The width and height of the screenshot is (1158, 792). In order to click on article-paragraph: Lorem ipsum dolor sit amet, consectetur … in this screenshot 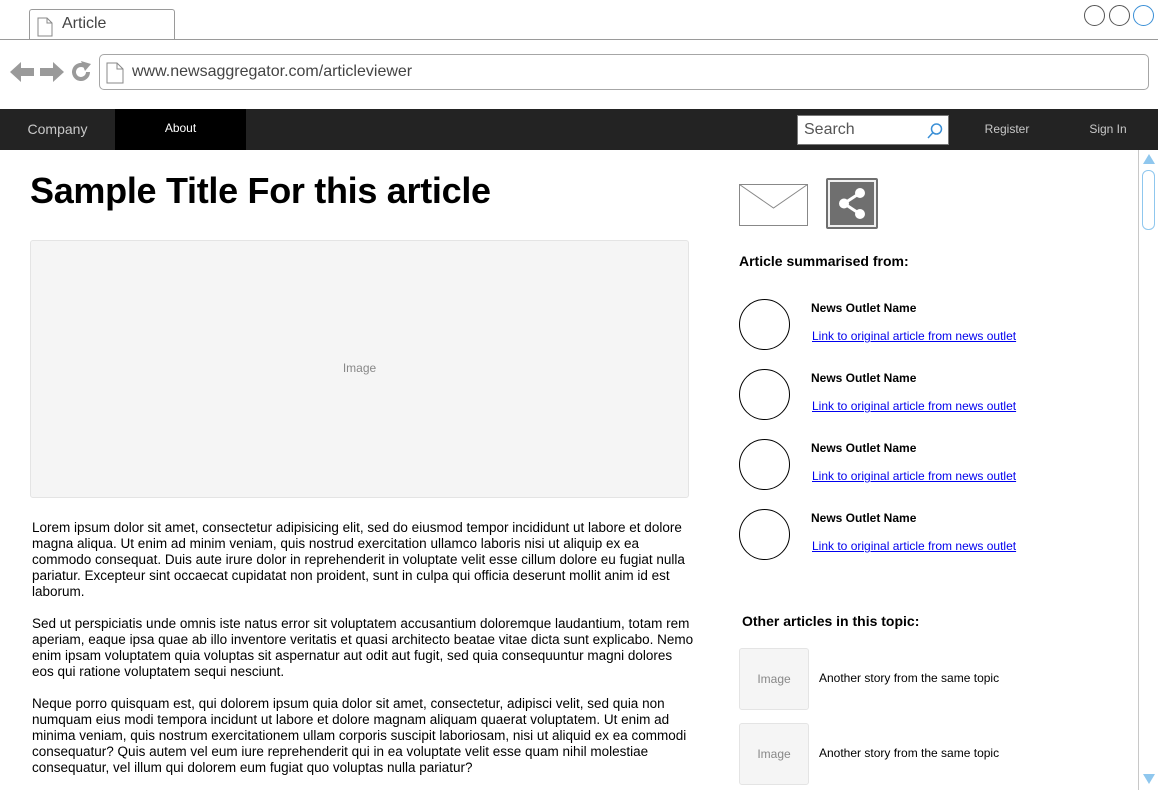, I will do `click(358, 559)`.